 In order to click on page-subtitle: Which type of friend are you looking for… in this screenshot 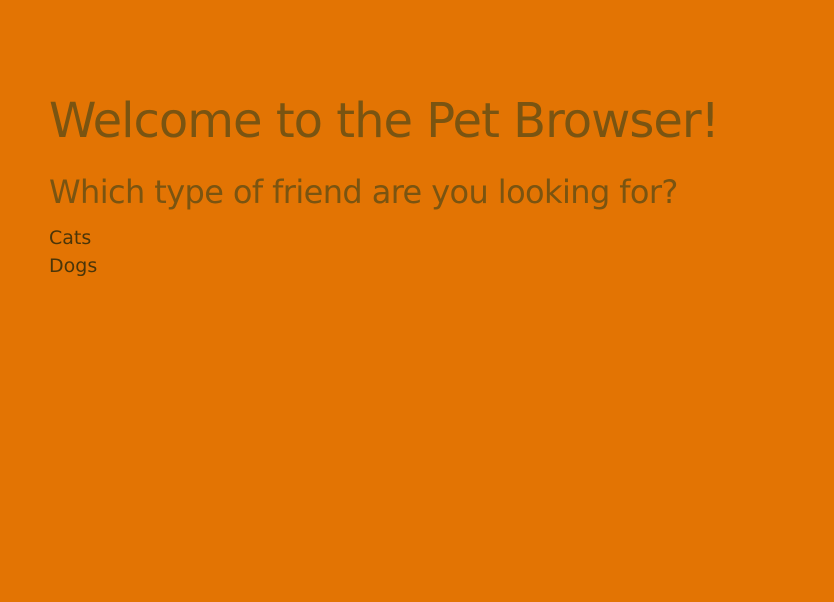, I will do `click(363, 192)`.